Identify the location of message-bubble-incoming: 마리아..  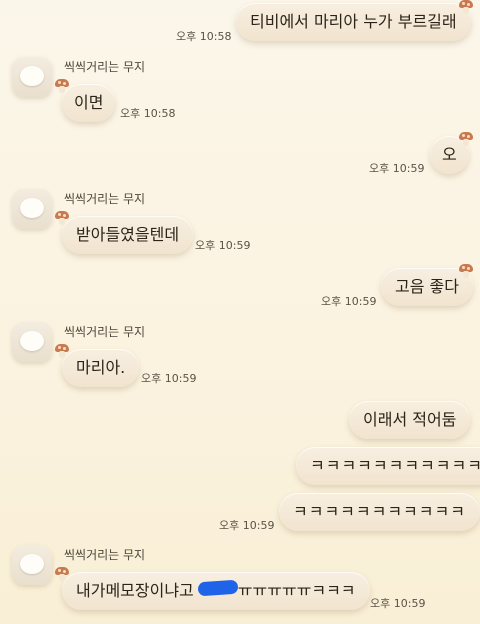
(101, 368).